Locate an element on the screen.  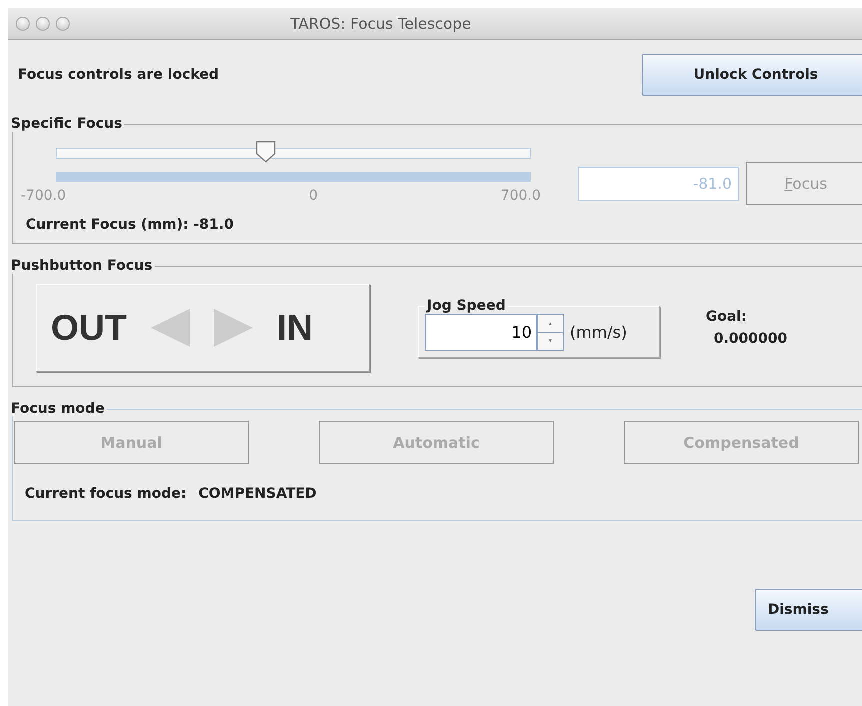
unit-label: (mm/s) is located at coordinates (599, 332).